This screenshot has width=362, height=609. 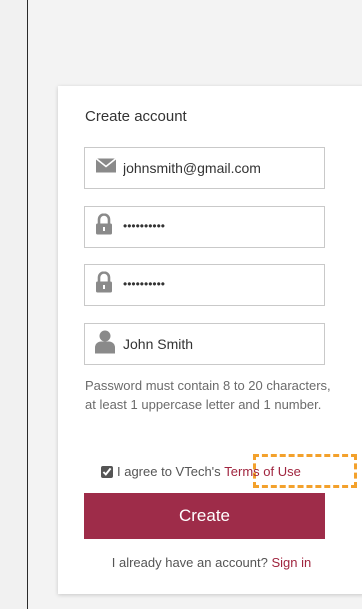 I want to click on have-account-text: I already have an account?, so click(x=189, y=562).